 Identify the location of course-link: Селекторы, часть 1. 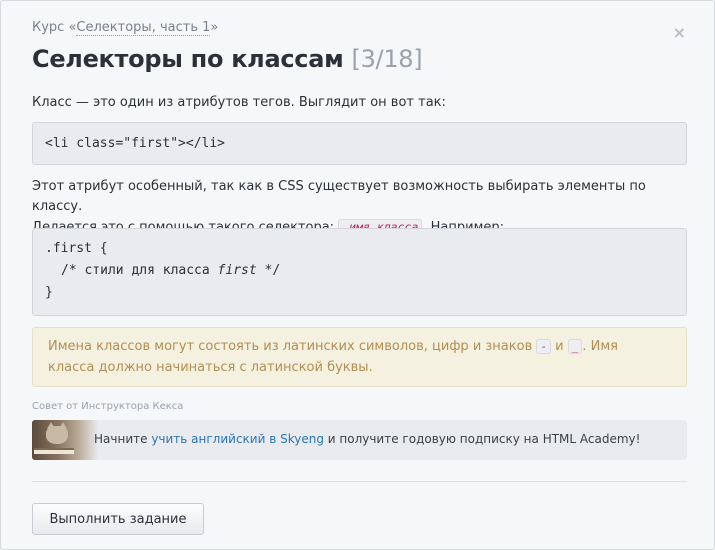
(143, 28).